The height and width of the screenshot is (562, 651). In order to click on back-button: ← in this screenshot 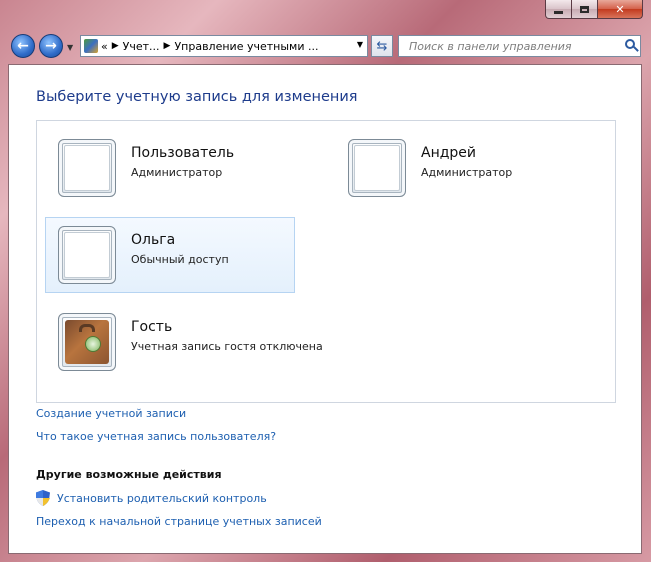, I will do `click(23, 46)`.